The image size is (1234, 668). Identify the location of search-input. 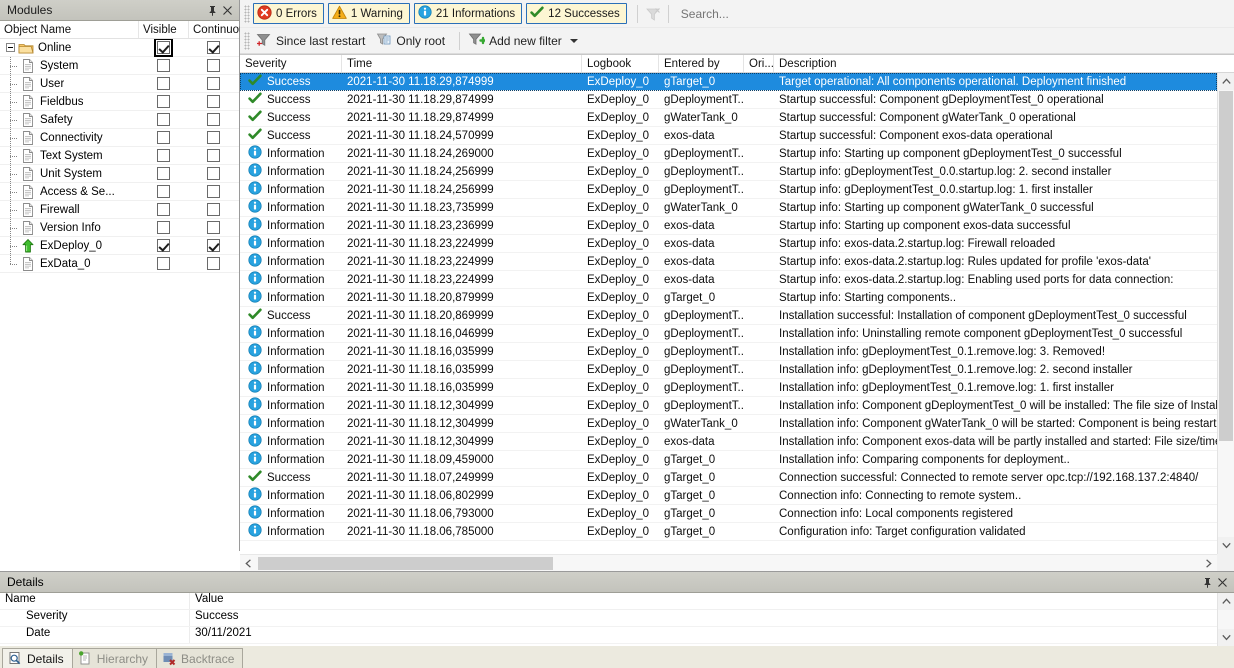
(957, 13).